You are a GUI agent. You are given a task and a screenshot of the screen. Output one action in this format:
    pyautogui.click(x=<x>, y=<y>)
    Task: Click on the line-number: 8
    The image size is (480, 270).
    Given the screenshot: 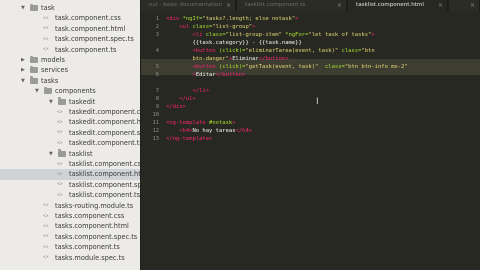 What is the action you would take?
    pyautogui.click(x=157, y=99)
    